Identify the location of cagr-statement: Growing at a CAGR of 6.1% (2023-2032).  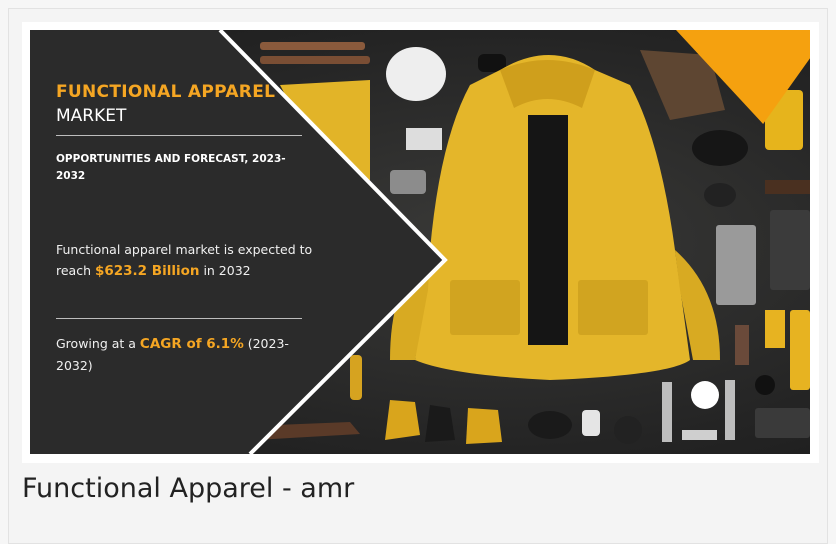
(186, 354).